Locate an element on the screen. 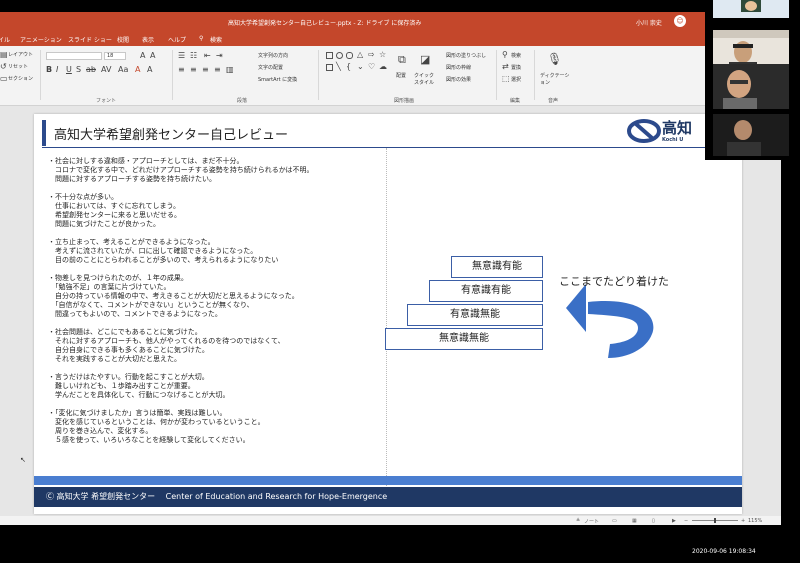  zoom-in-icon: + is located at coordinates (743, 521).